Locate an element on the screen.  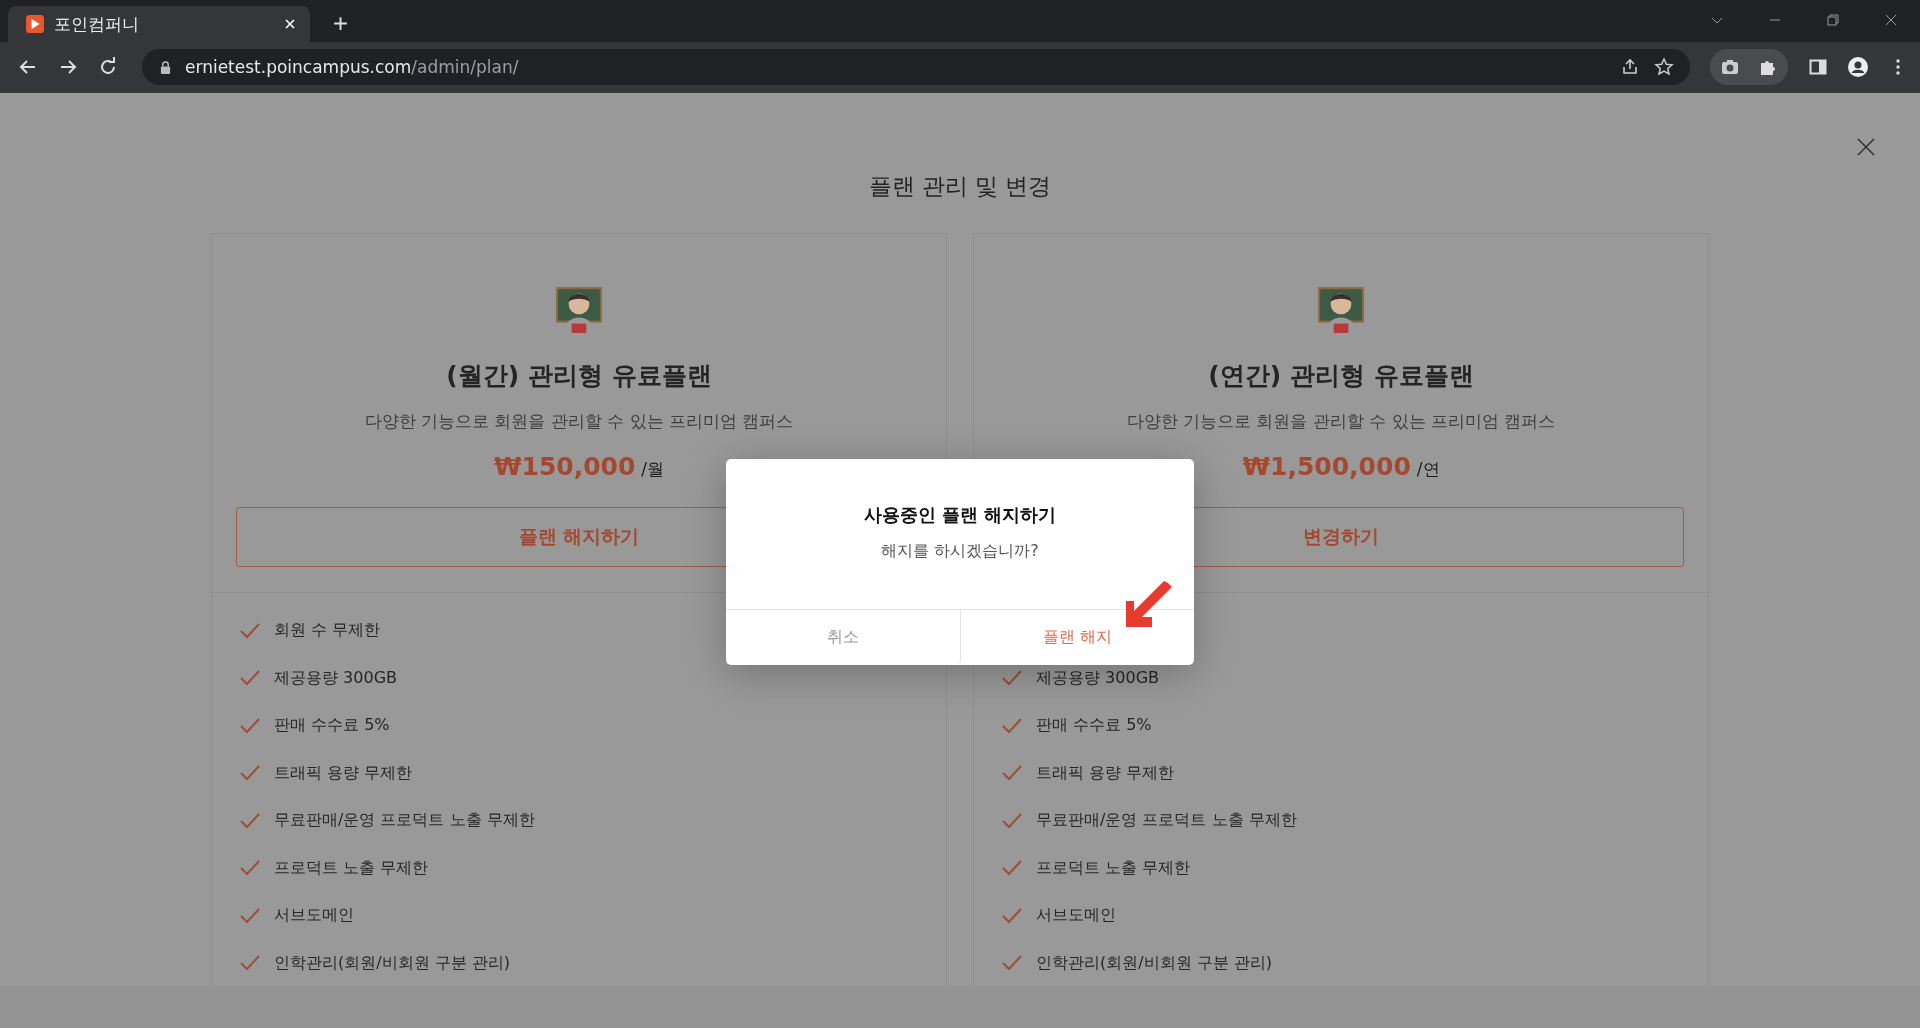
tab-title: 포인컴퍼니 is located at coordinates (97, 24).